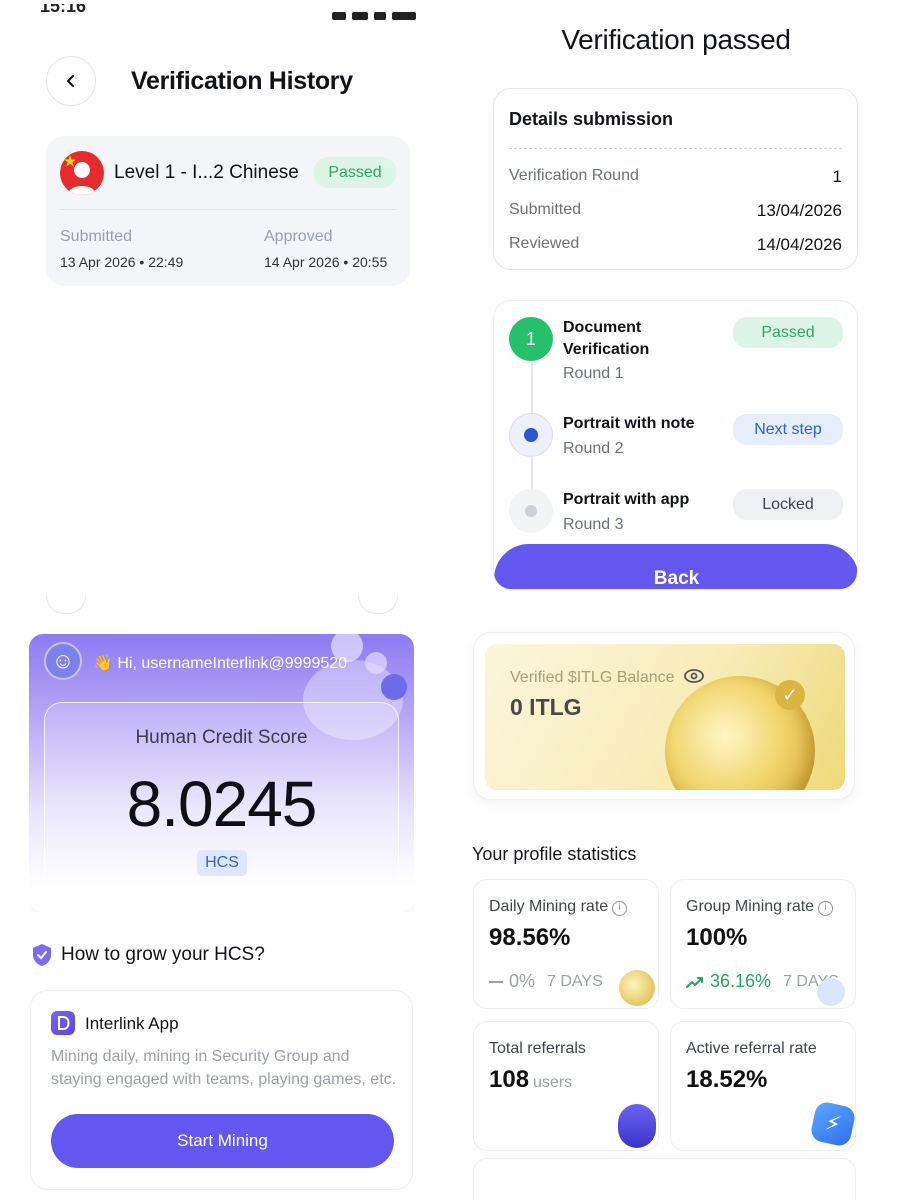 This screenshot has width=900, height=1200. What do you see at coordinates (376, 663) in the screenshot?
I see `decor-bubble` at bounding box center [376, 663].